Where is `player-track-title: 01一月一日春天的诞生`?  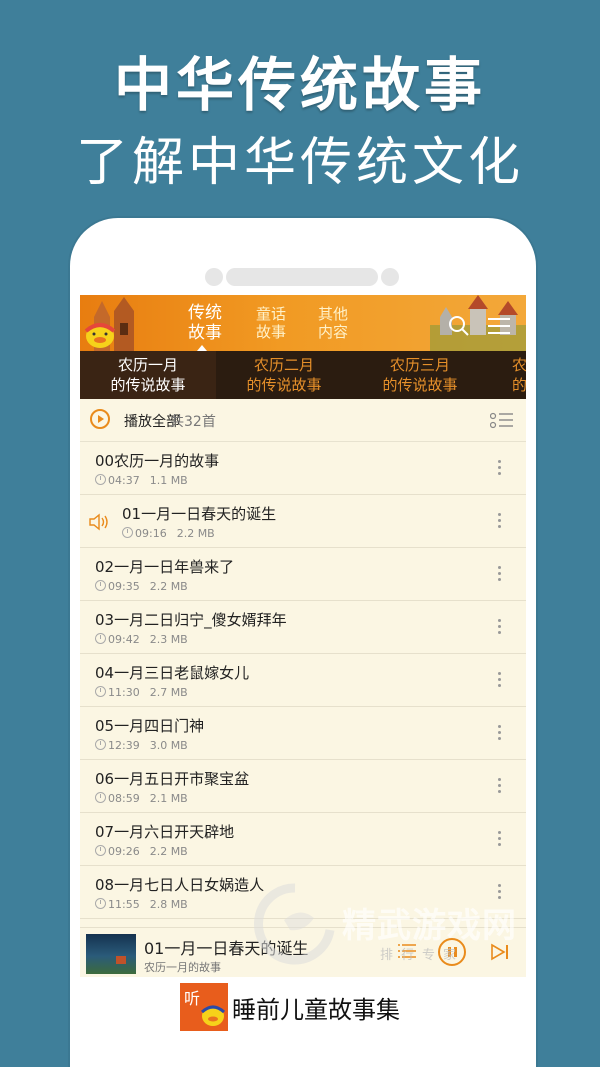 player-track-title: 01一月一日春天的诞生 is located at coordinates (226, 948).